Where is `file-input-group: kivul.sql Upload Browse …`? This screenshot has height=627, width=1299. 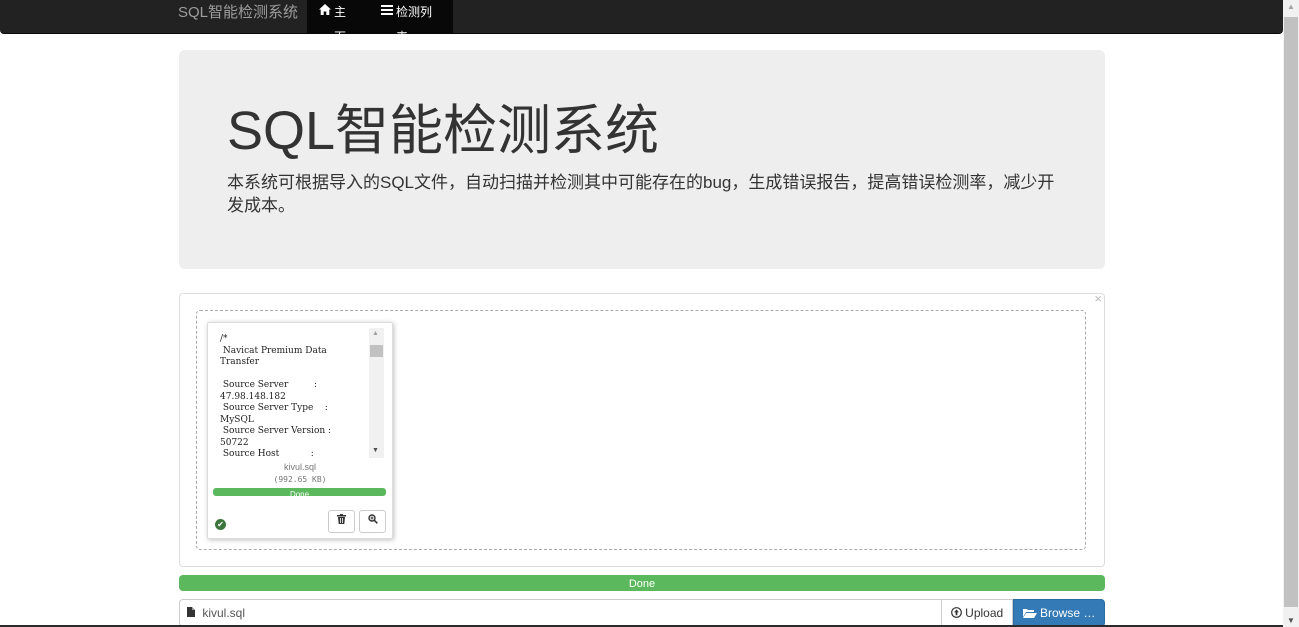 file-input-group: kivul.sql Upload Browse … is located at coordinates (642, 613).